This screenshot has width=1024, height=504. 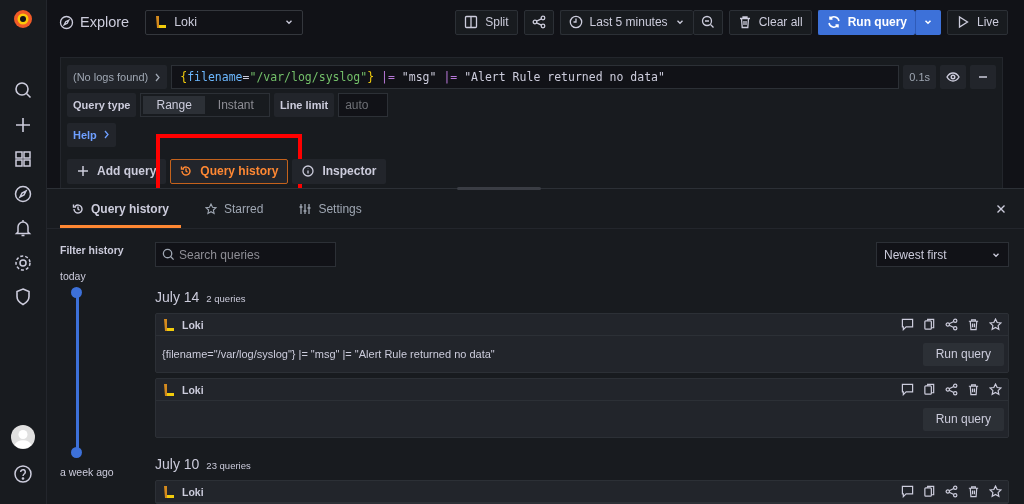 I want to click on sliders-icon, so click(x=305, y=209).